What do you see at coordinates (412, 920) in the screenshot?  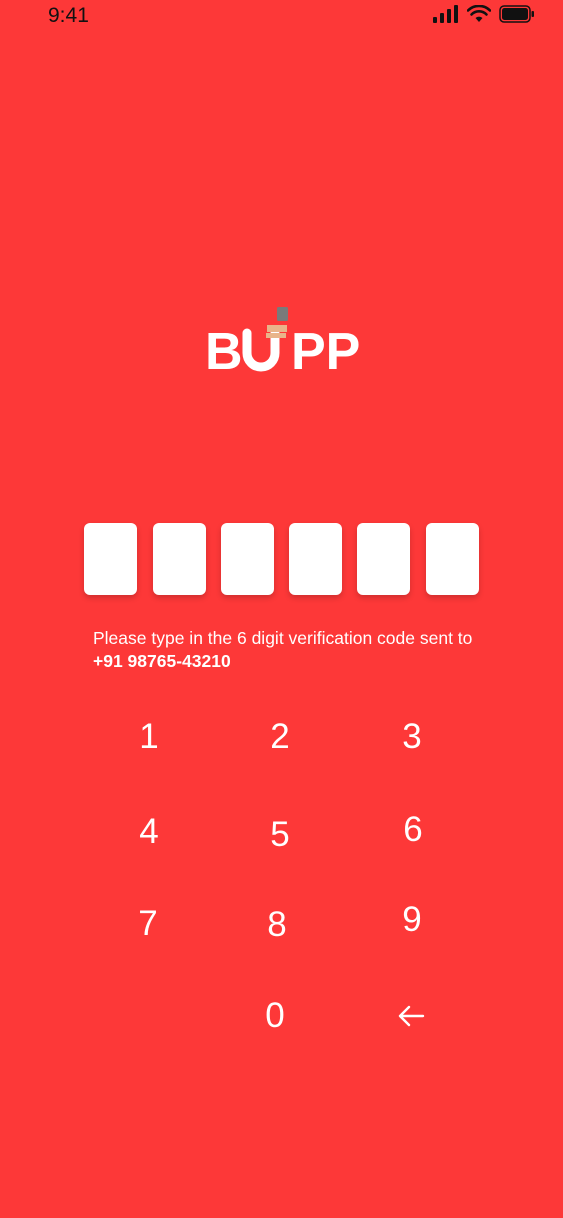 I see `key-9: 9` at bounding box center [412, 920].